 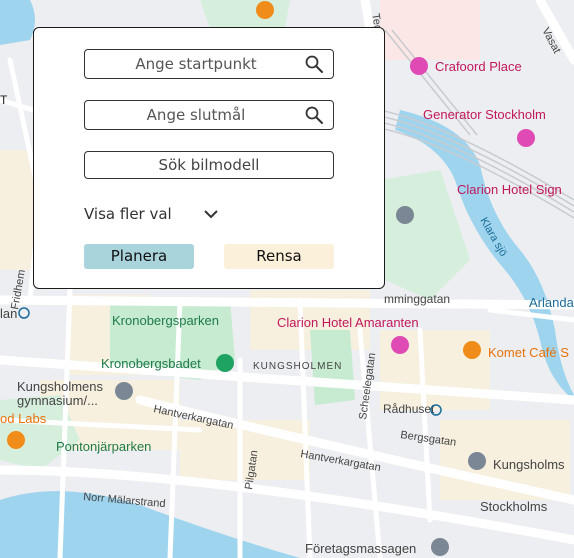 I want to click on chevron-down-icon, so click(x=211, y=214).